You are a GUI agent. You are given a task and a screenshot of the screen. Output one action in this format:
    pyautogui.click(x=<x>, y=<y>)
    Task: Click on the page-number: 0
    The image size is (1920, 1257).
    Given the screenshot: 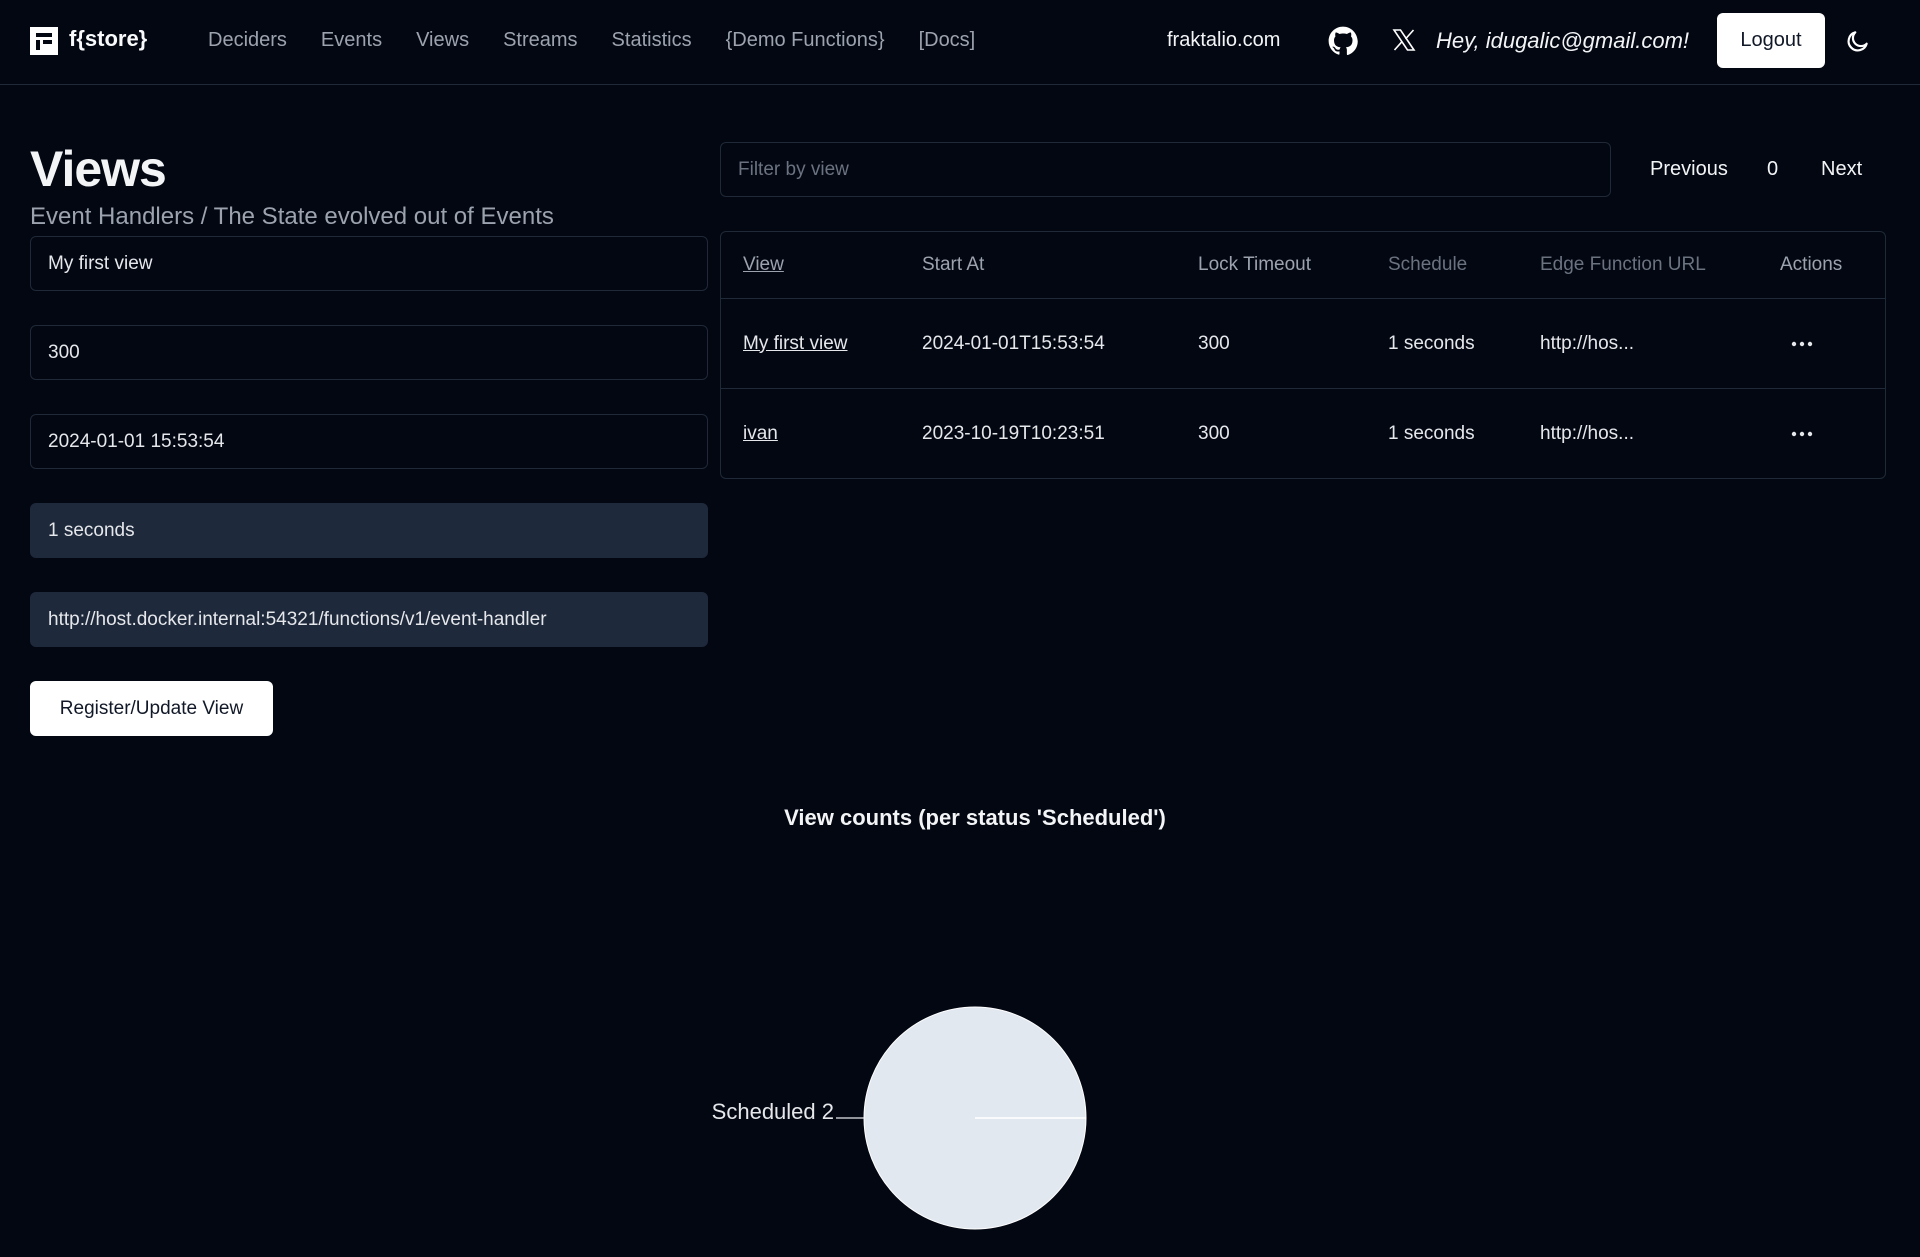 What is the action you would take?
    pyautogui.click(x=1773, y=169)
    